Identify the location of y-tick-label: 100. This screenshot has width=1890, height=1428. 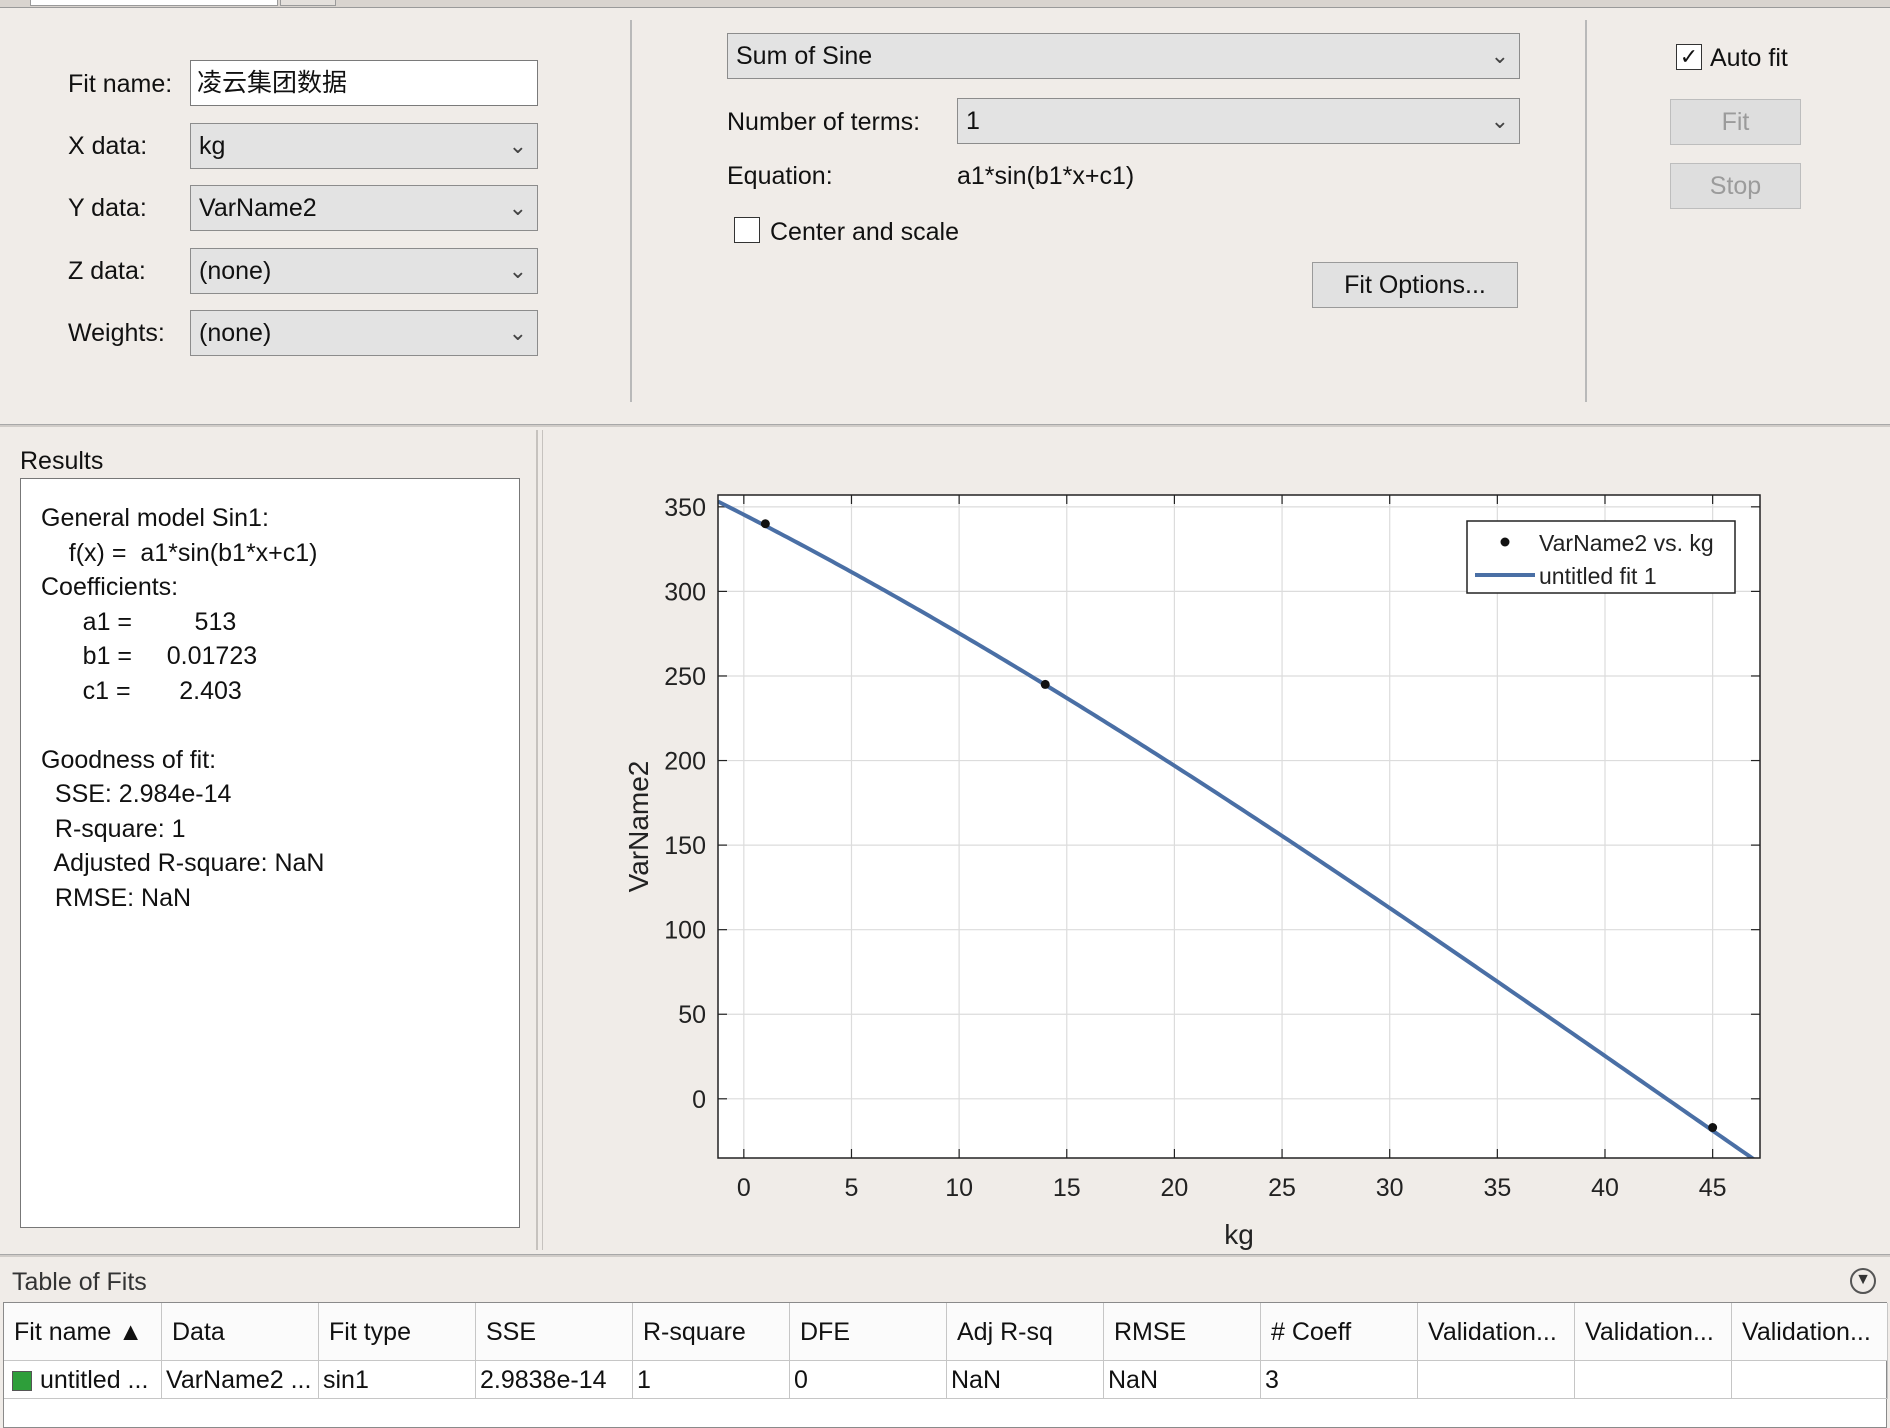
(685, 931).